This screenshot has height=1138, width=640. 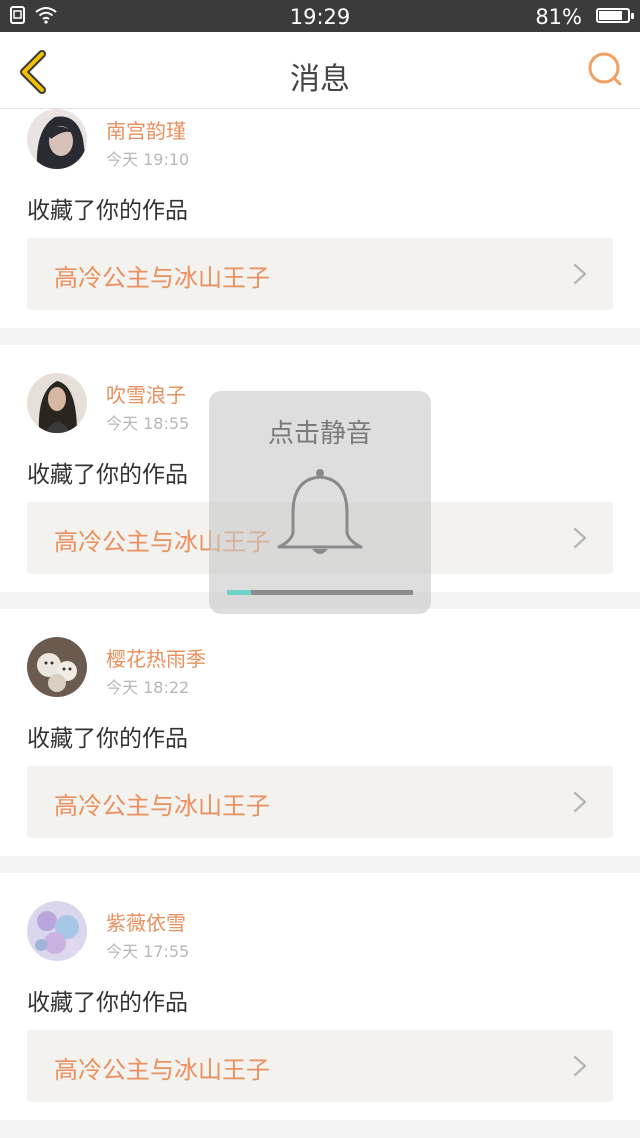 What do you see at coordinates (606, 70) in the screenshot?
I see `search-icon` at bounding box center [606, 70].